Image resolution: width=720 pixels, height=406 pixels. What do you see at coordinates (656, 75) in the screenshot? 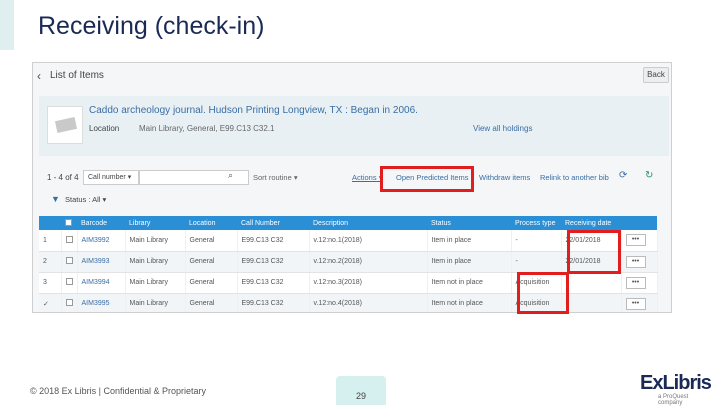
I see `back-button: Back` at bounding box center [656, 75].